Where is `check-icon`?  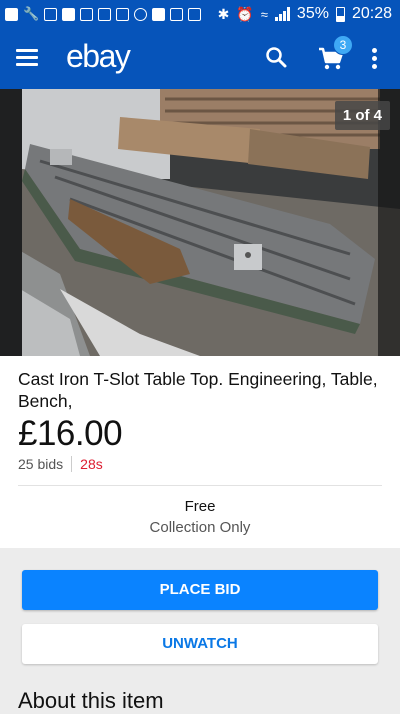 check-icon is located at coordinates (195, 14).